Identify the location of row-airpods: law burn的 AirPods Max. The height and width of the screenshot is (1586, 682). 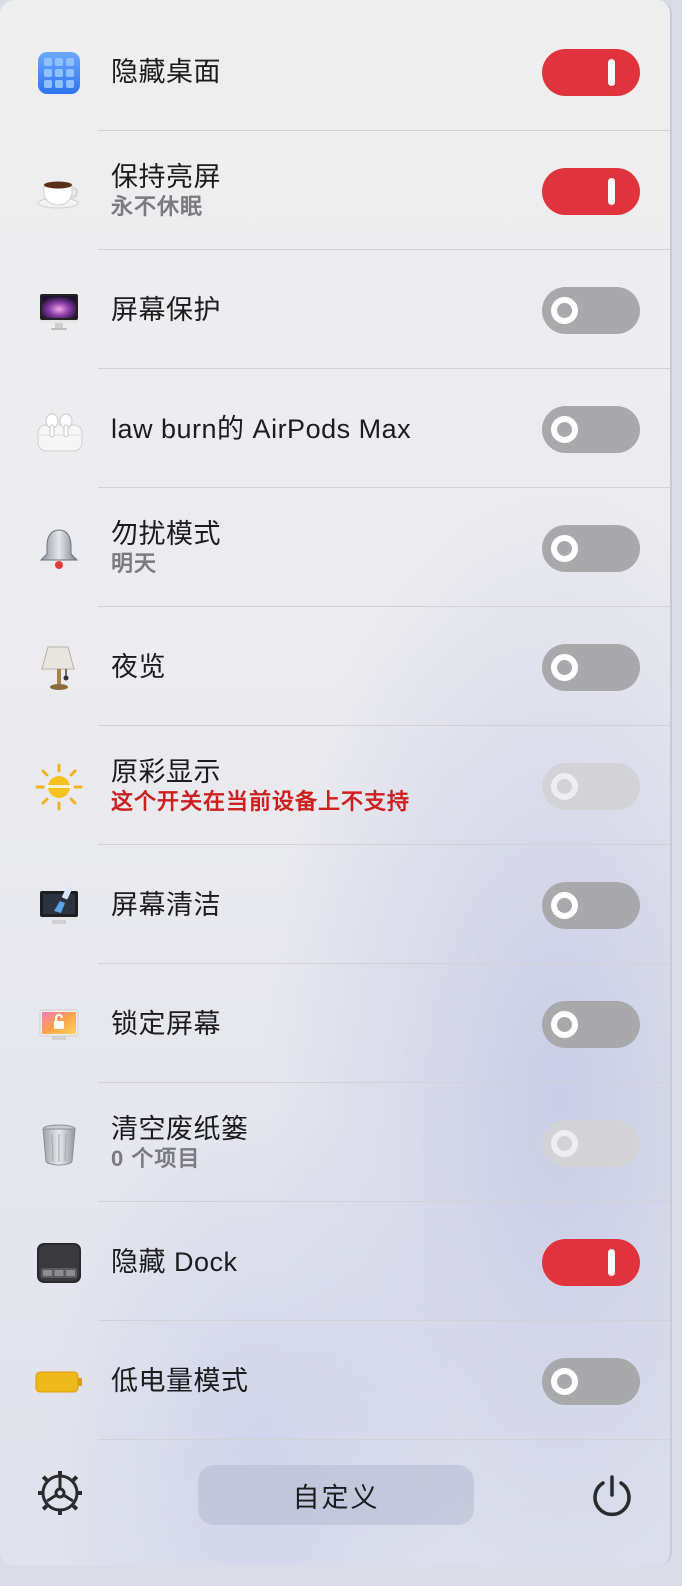
(335, 428).